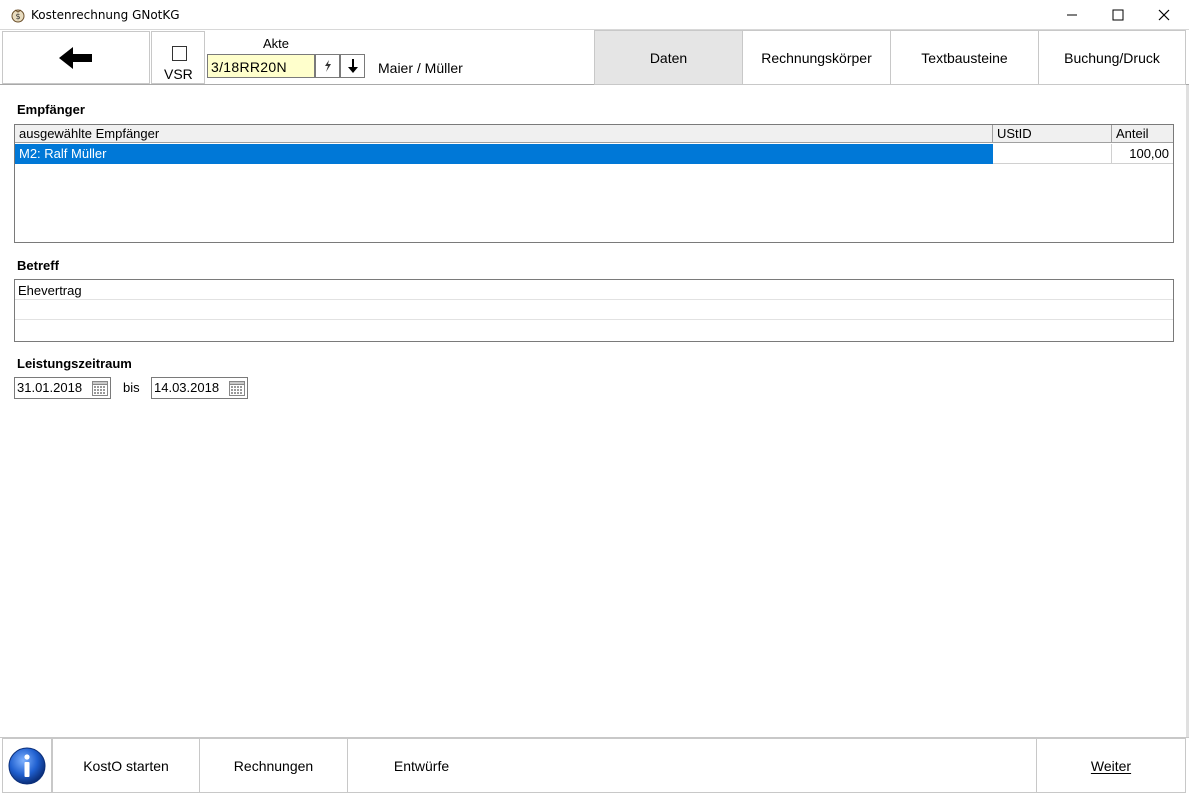 The height and width of the screenshot is (794, 1189). Describe the element at coordinates (594, 15) in the screenshot. I see `title-bar: $ Kostenrechnung GNotKG` at that location.